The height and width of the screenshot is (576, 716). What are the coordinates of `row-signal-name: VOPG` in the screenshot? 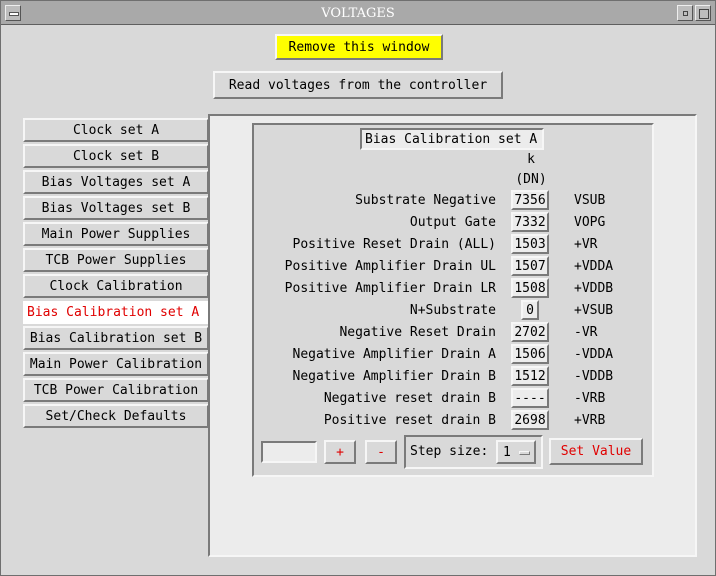 It's located at (590, 222).